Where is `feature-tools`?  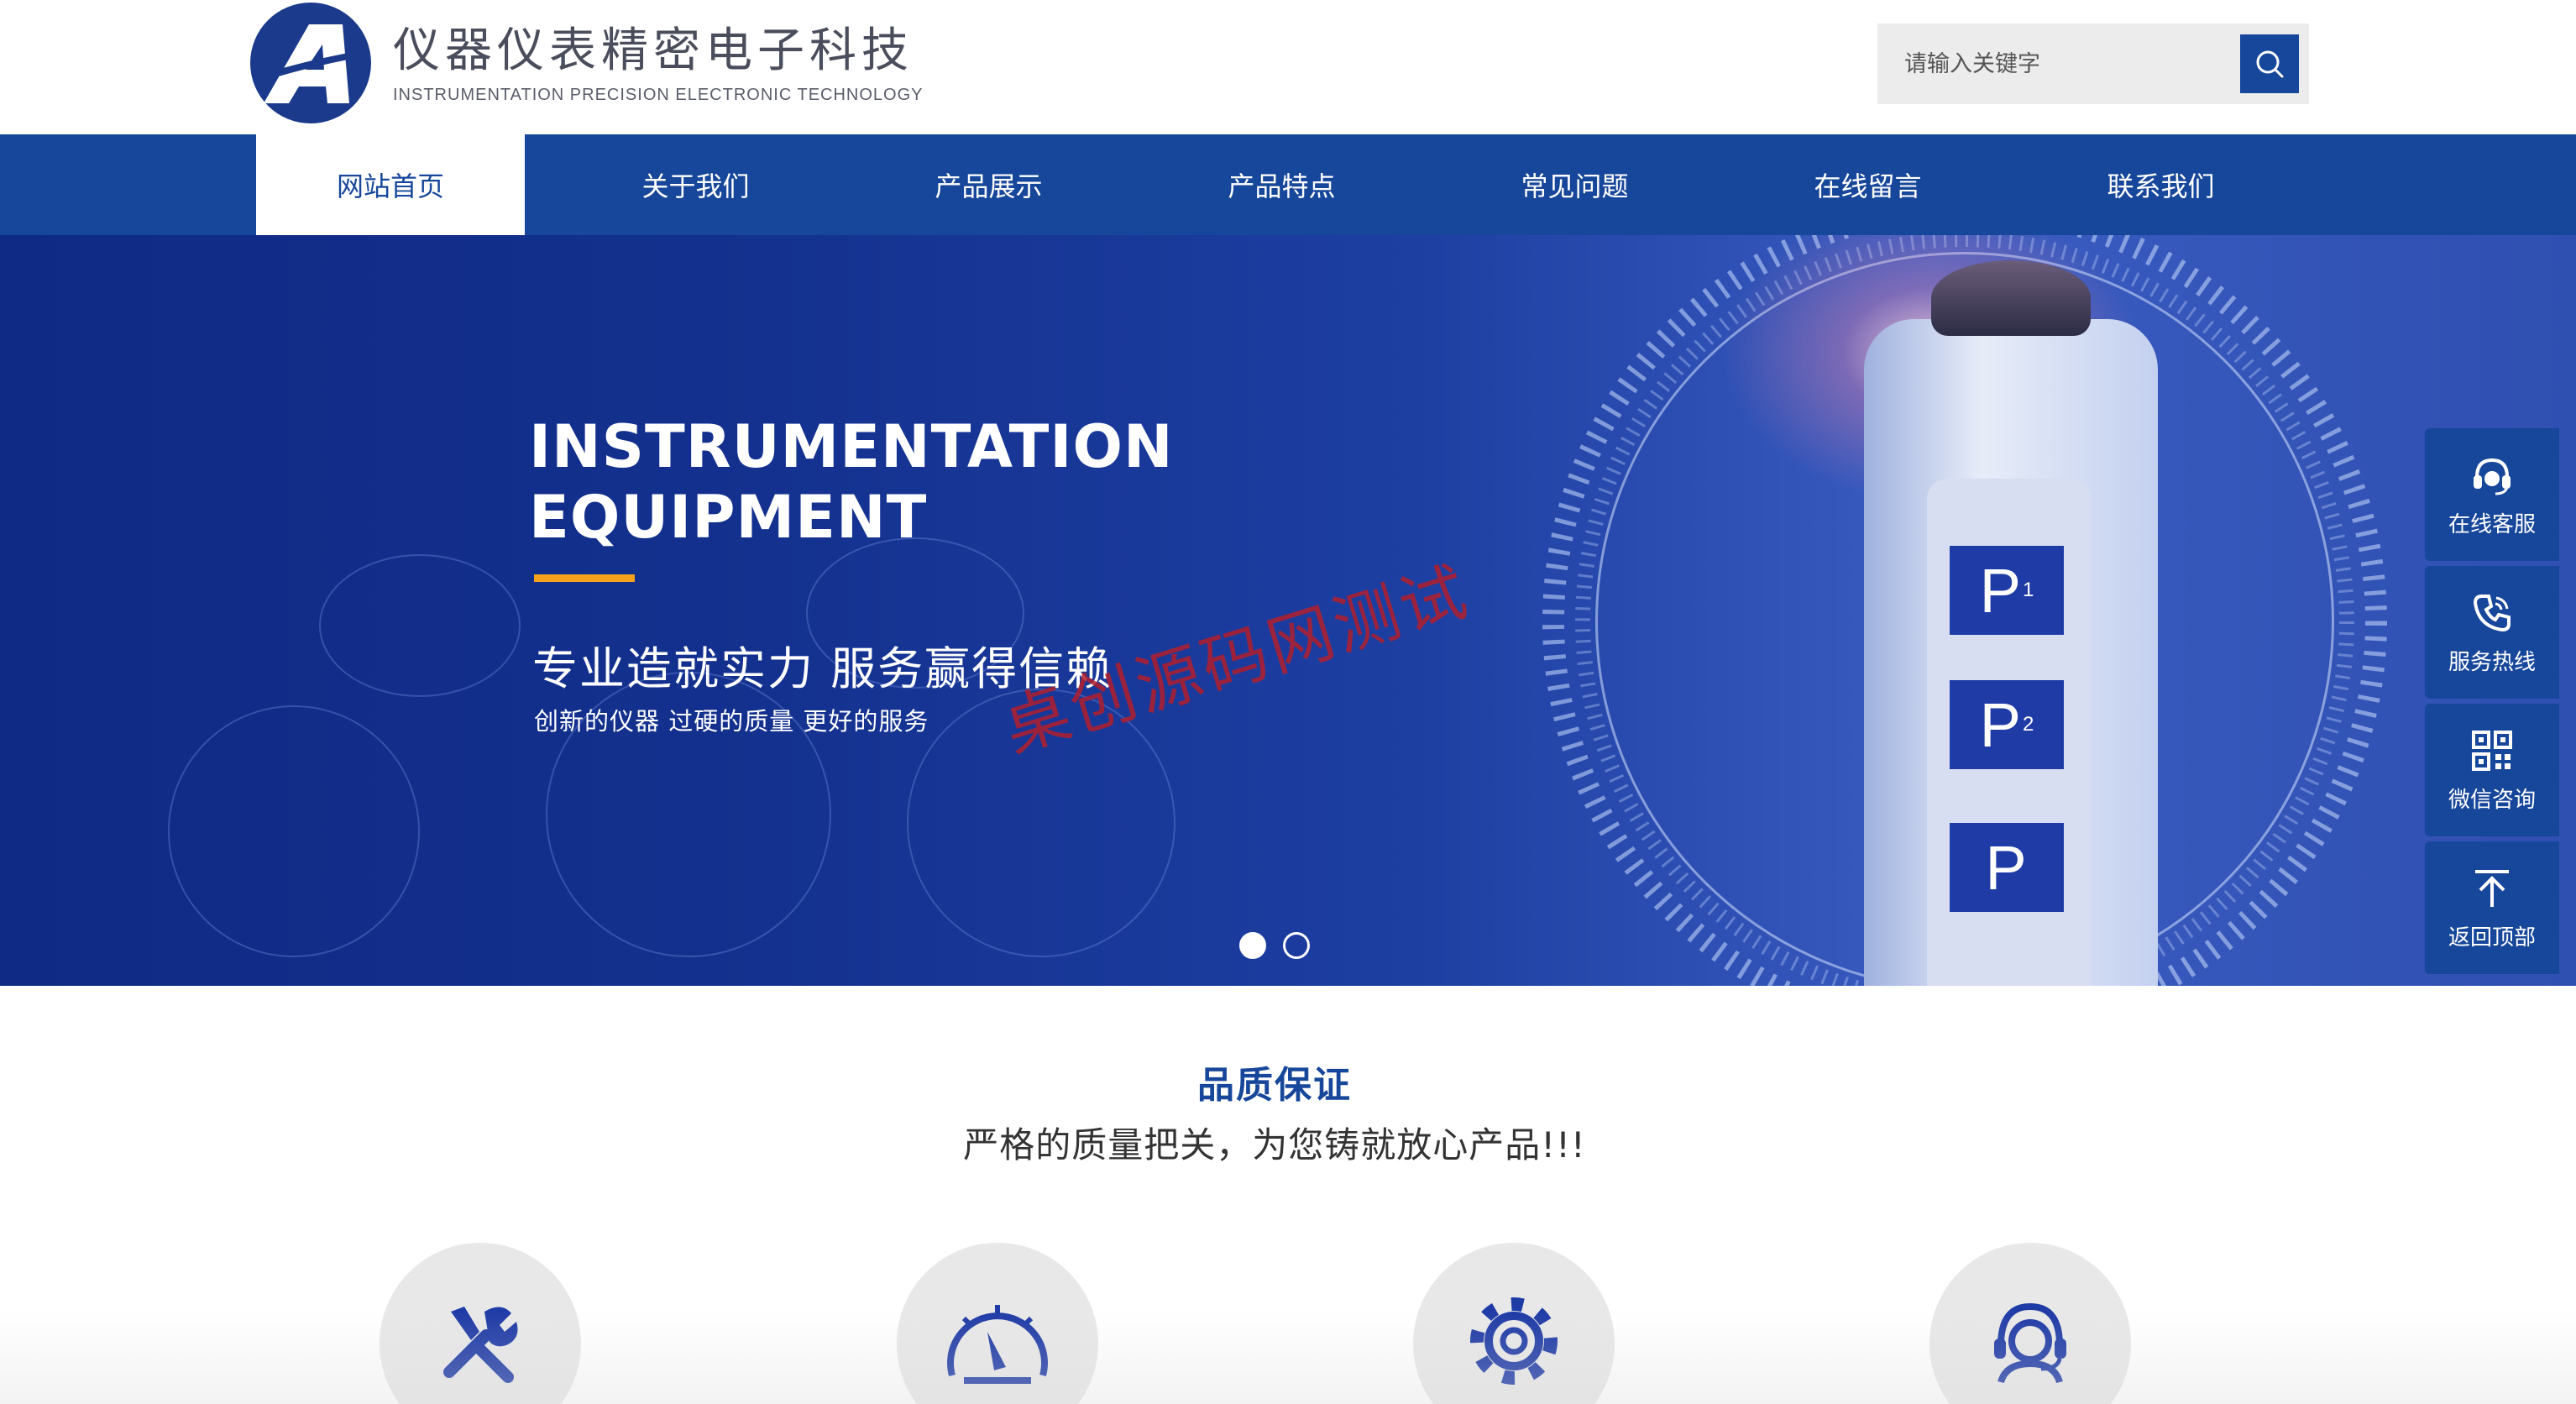
feature-tools is located at coordinates (480, 1323).